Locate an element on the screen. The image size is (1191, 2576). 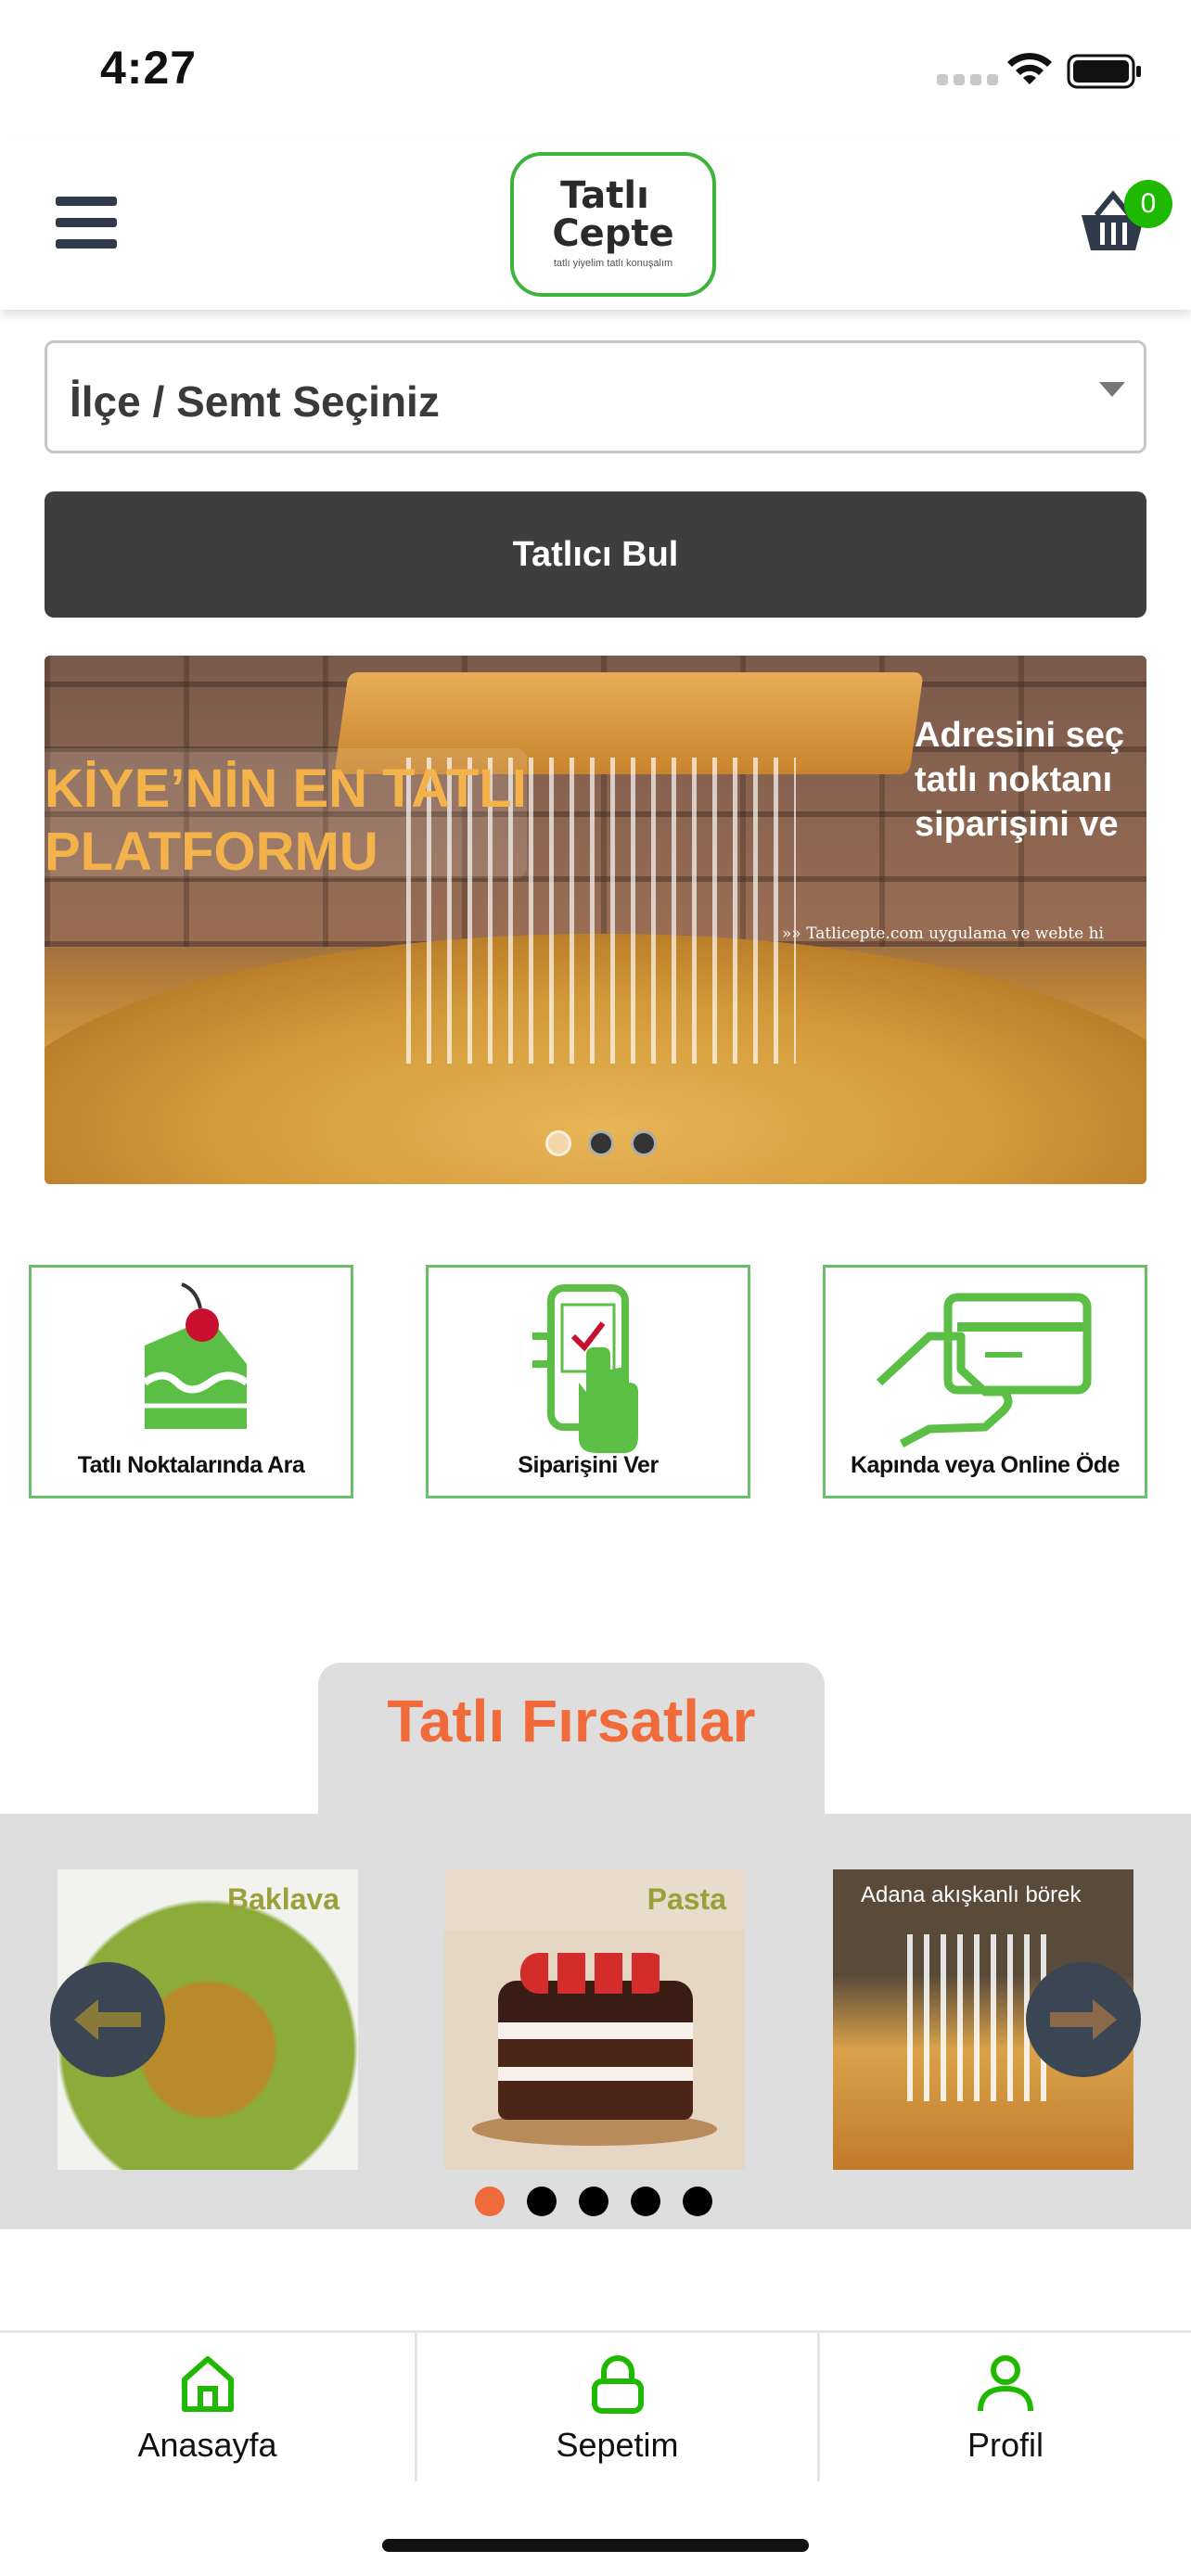
lock-icon is located at coordinates (617, 2384).